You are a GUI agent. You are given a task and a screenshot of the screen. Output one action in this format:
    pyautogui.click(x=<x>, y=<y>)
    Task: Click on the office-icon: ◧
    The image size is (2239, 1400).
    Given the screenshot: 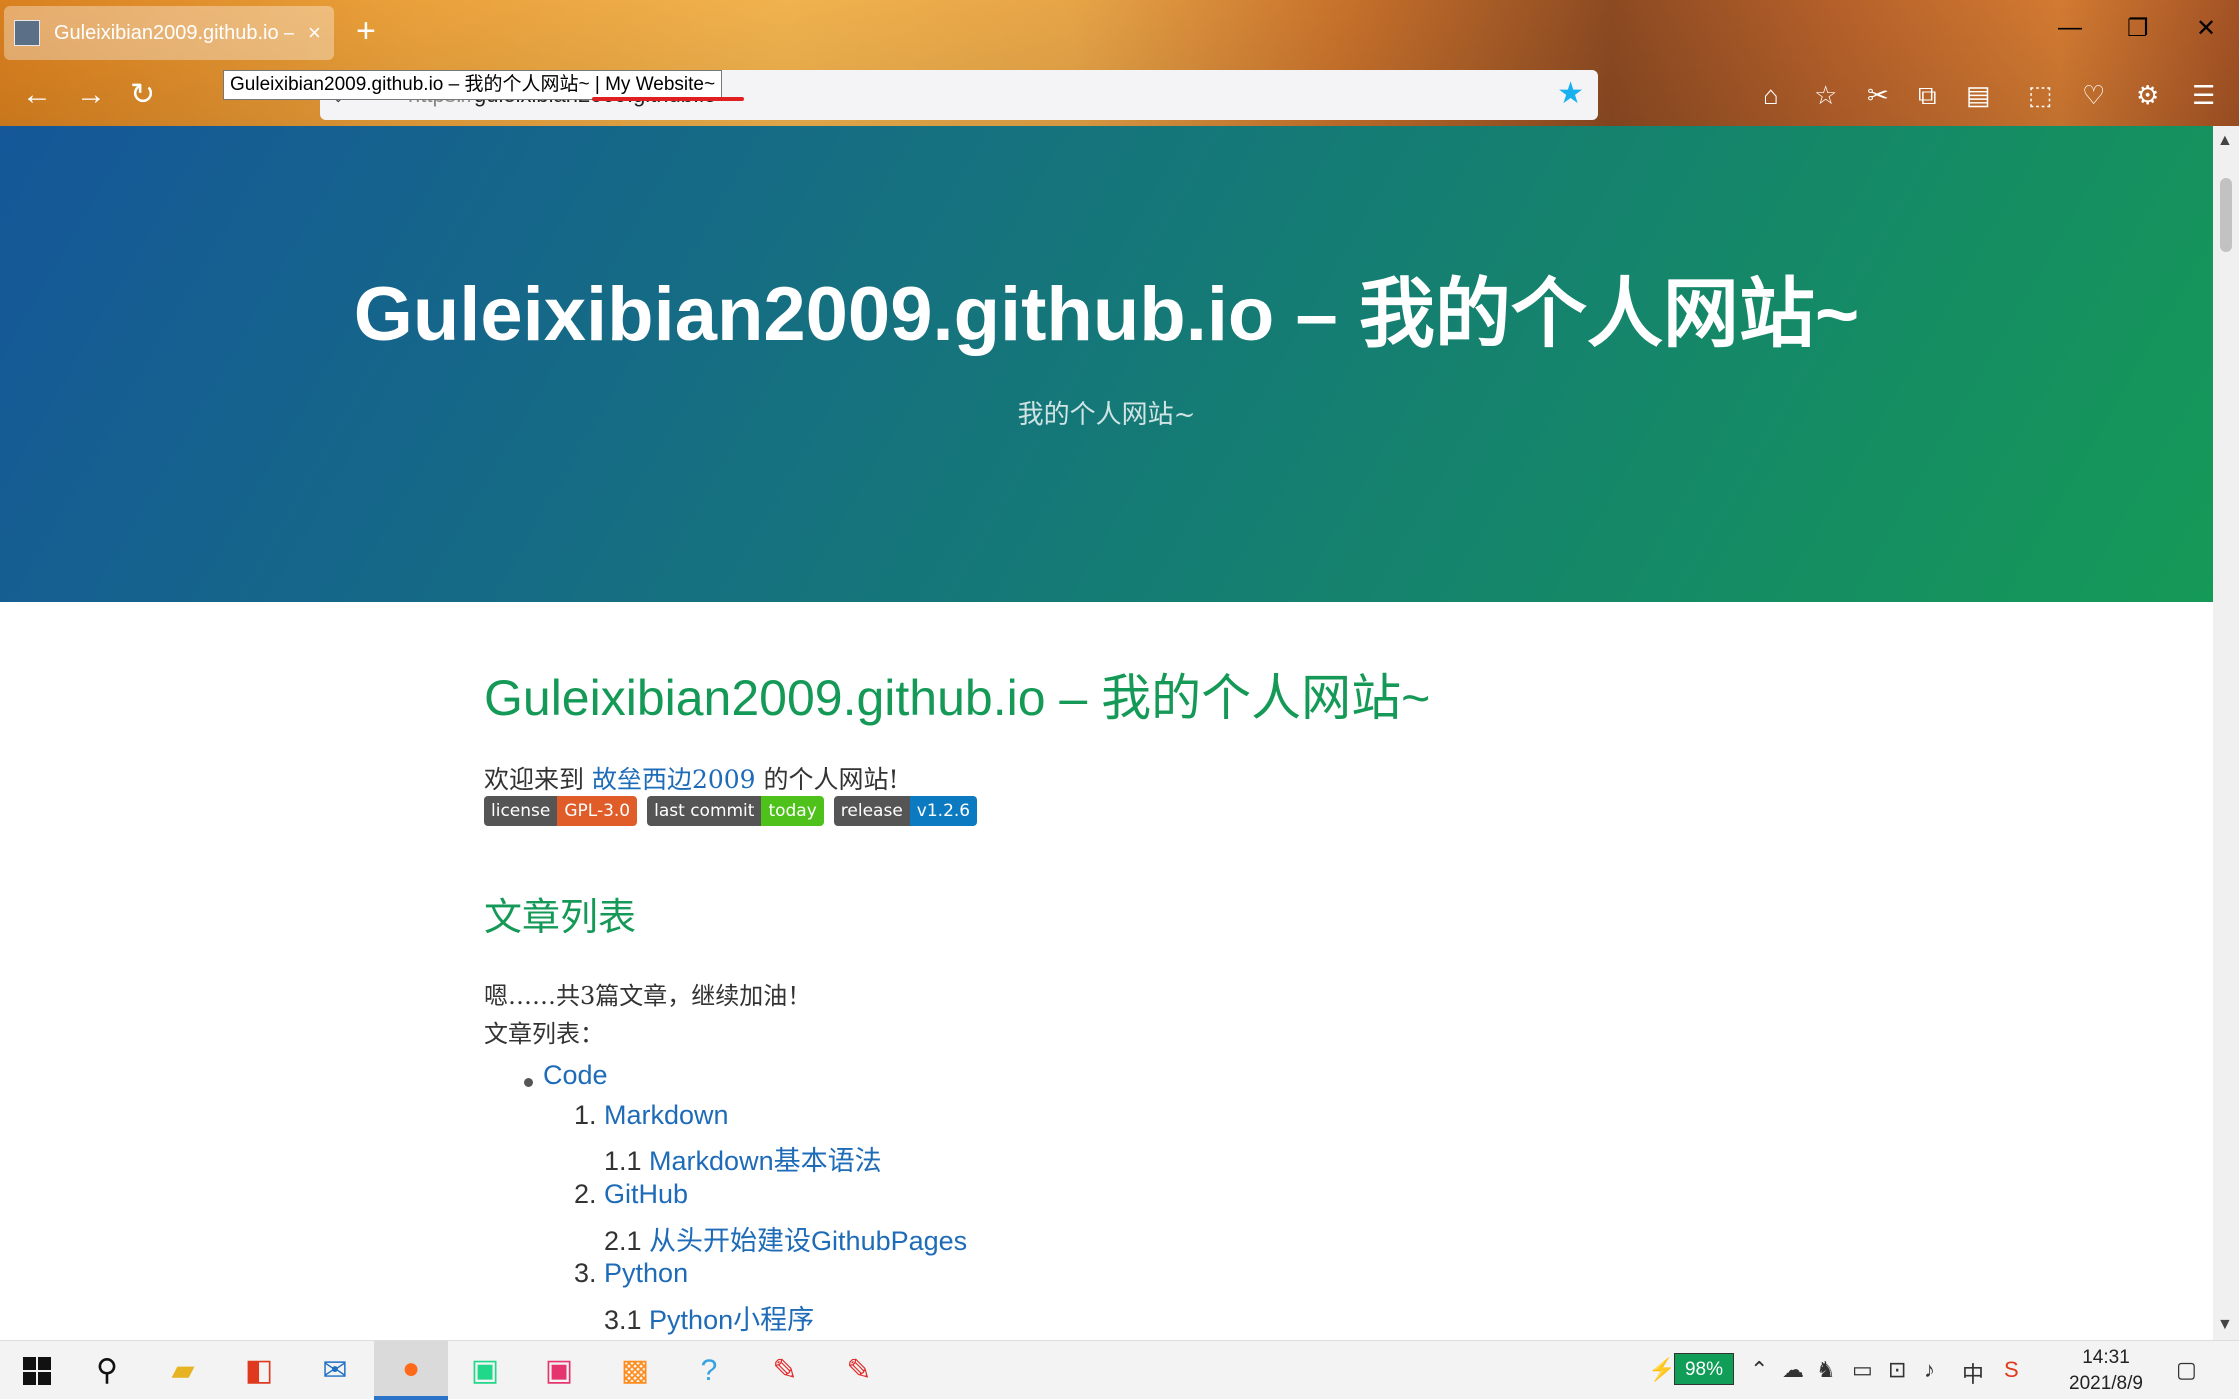 What is the action you would take?
    pyautogui.click(x=259, y=1370)
    